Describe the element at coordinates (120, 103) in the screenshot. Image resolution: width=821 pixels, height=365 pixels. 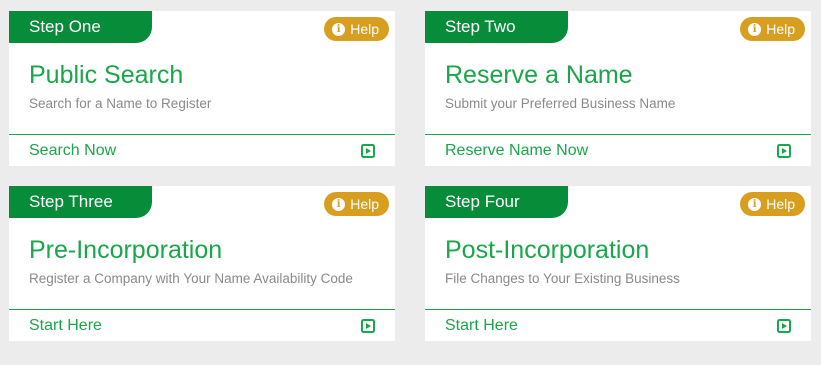
I see `card-description: Search for a Name to Register` at that location.